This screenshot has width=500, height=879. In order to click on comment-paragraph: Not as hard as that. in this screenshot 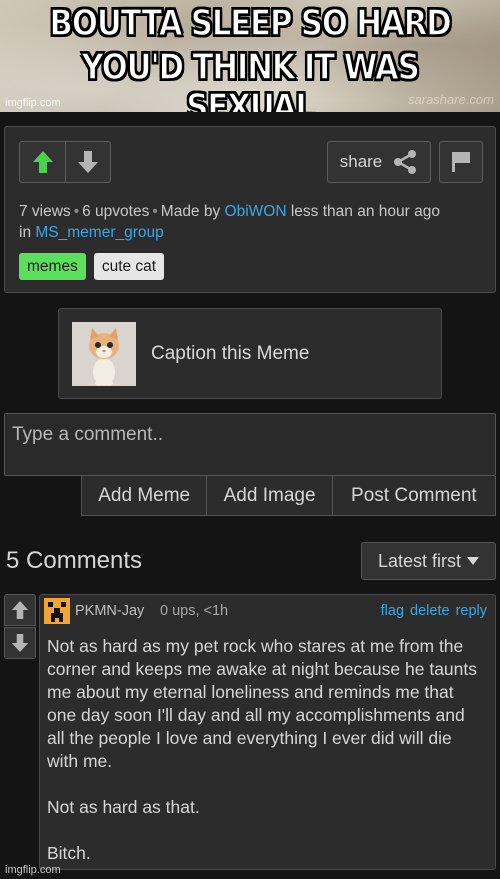, I will do `click(123, 807)`.